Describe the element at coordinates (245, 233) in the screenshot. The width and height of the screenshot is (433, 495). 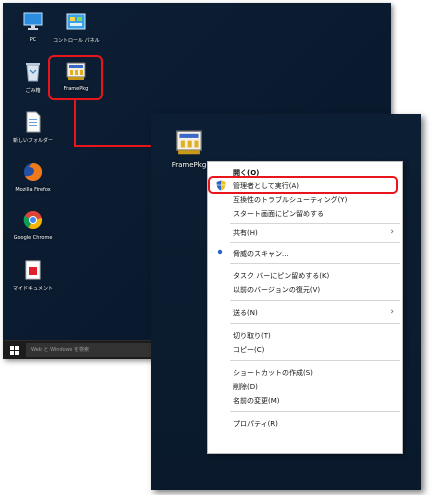
I see `menu-item-label: 共有(H)` at that location.